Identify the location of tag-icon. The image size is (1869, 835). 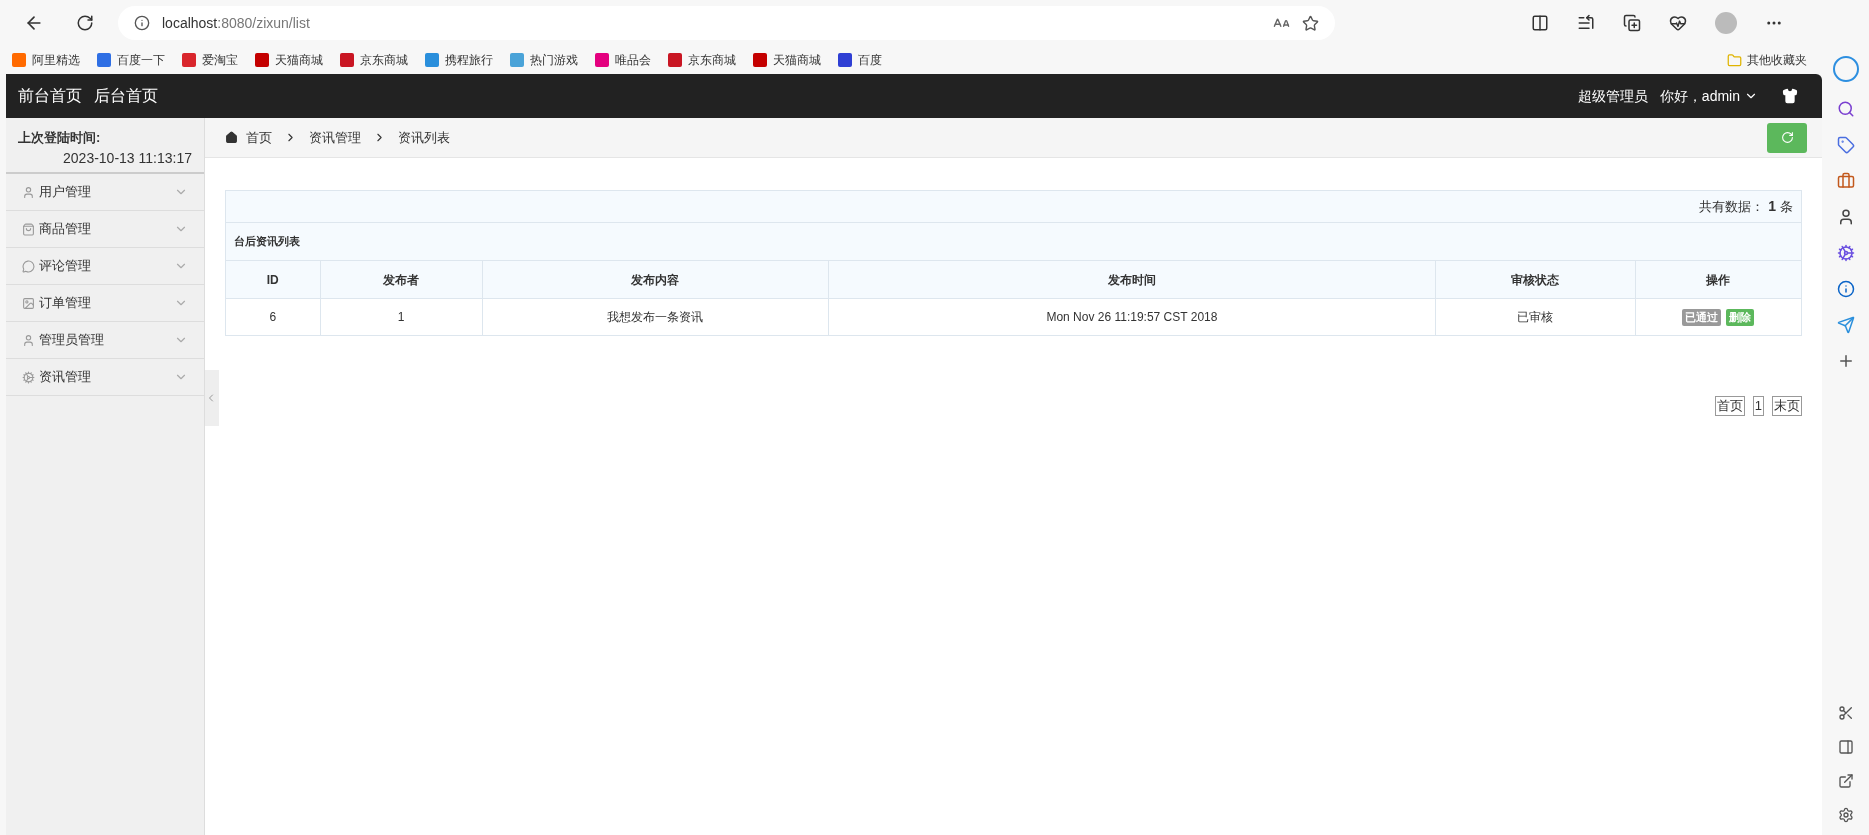
(1845, 145).